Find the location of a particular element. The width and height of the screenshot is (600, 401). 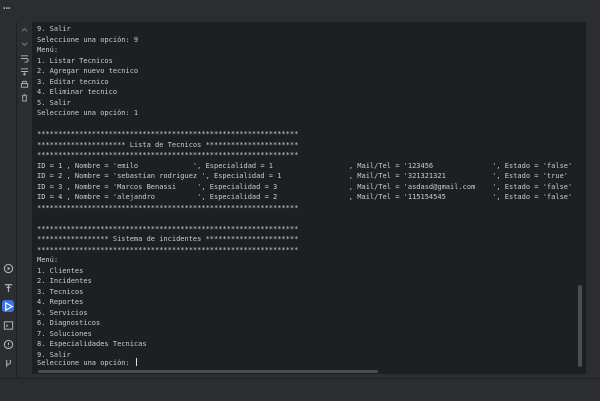

console-prompt: Seleccione una opción: is located at coordinates (85, 363).